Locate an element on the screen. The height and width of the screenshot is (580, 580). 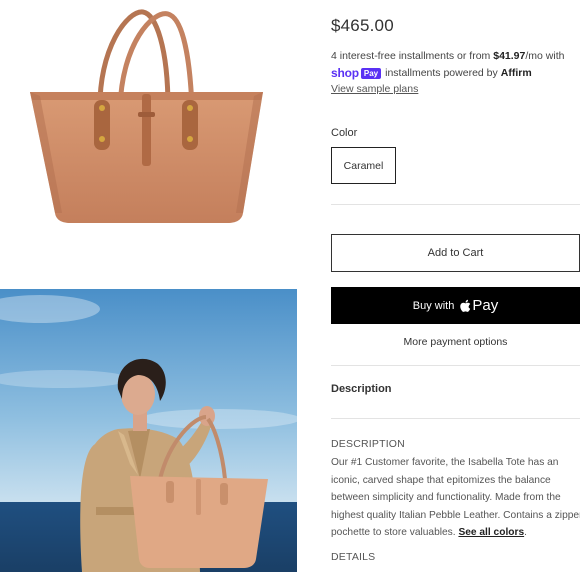
installments-amount: $41.97 is located at coordinates (509, 56).